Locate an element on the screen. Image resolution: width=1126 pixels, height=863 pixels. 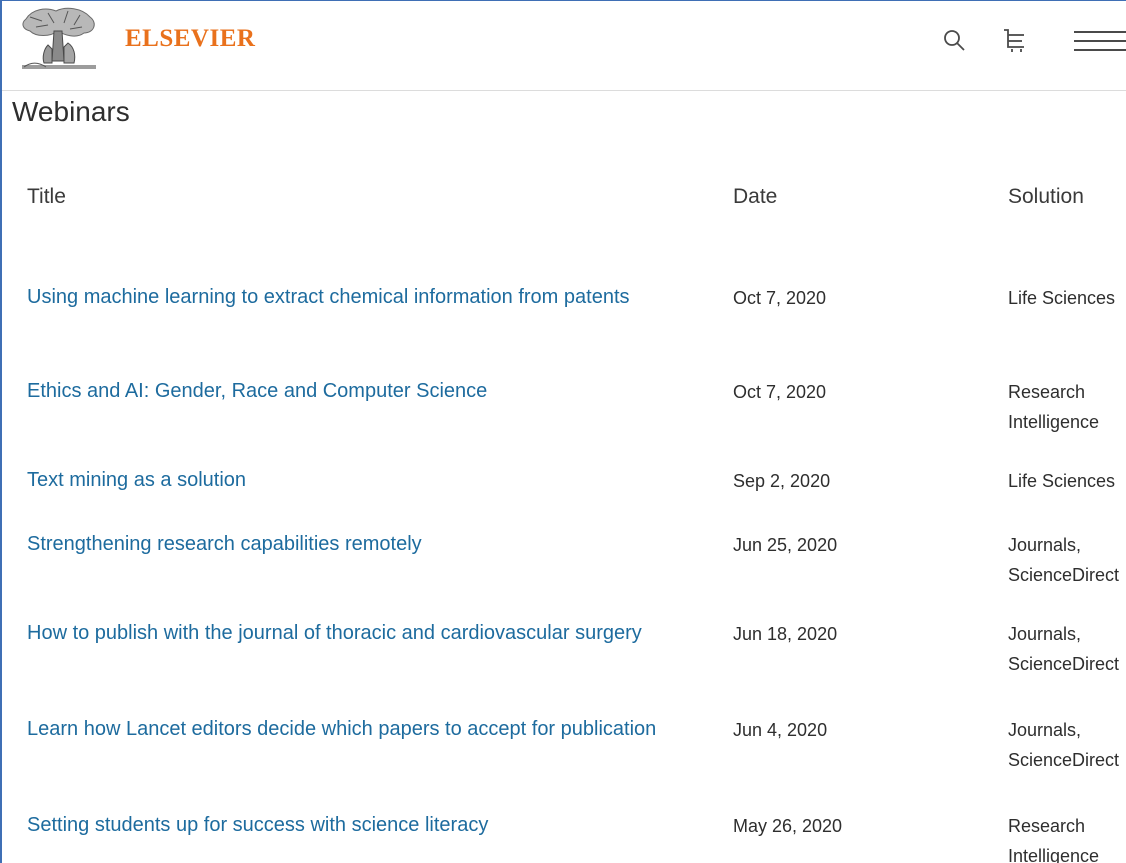
brand-name: ELSEVIER is located at coordinates (190, 38).